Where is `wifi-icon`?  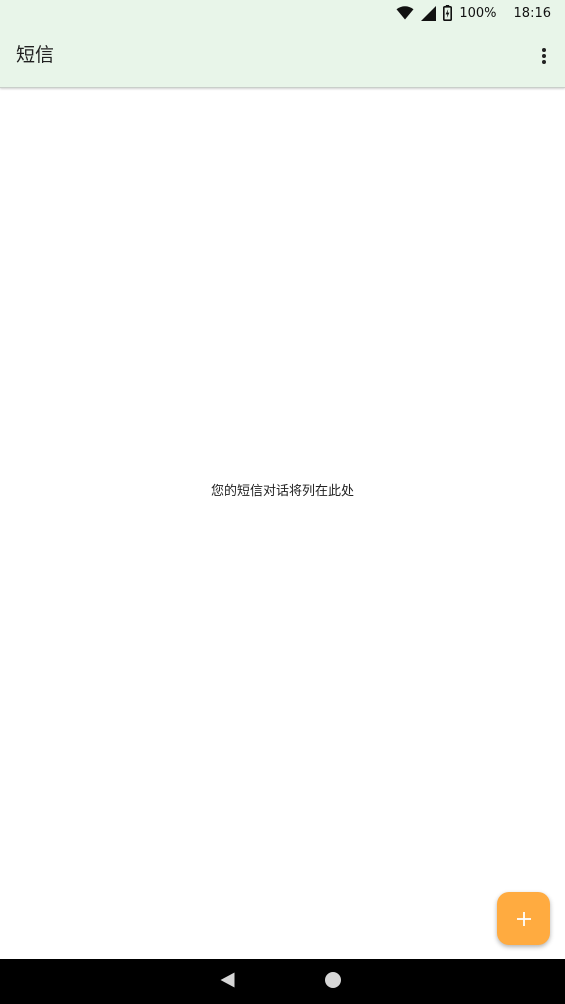 wifi-icon is located at coordinates (405, 13).